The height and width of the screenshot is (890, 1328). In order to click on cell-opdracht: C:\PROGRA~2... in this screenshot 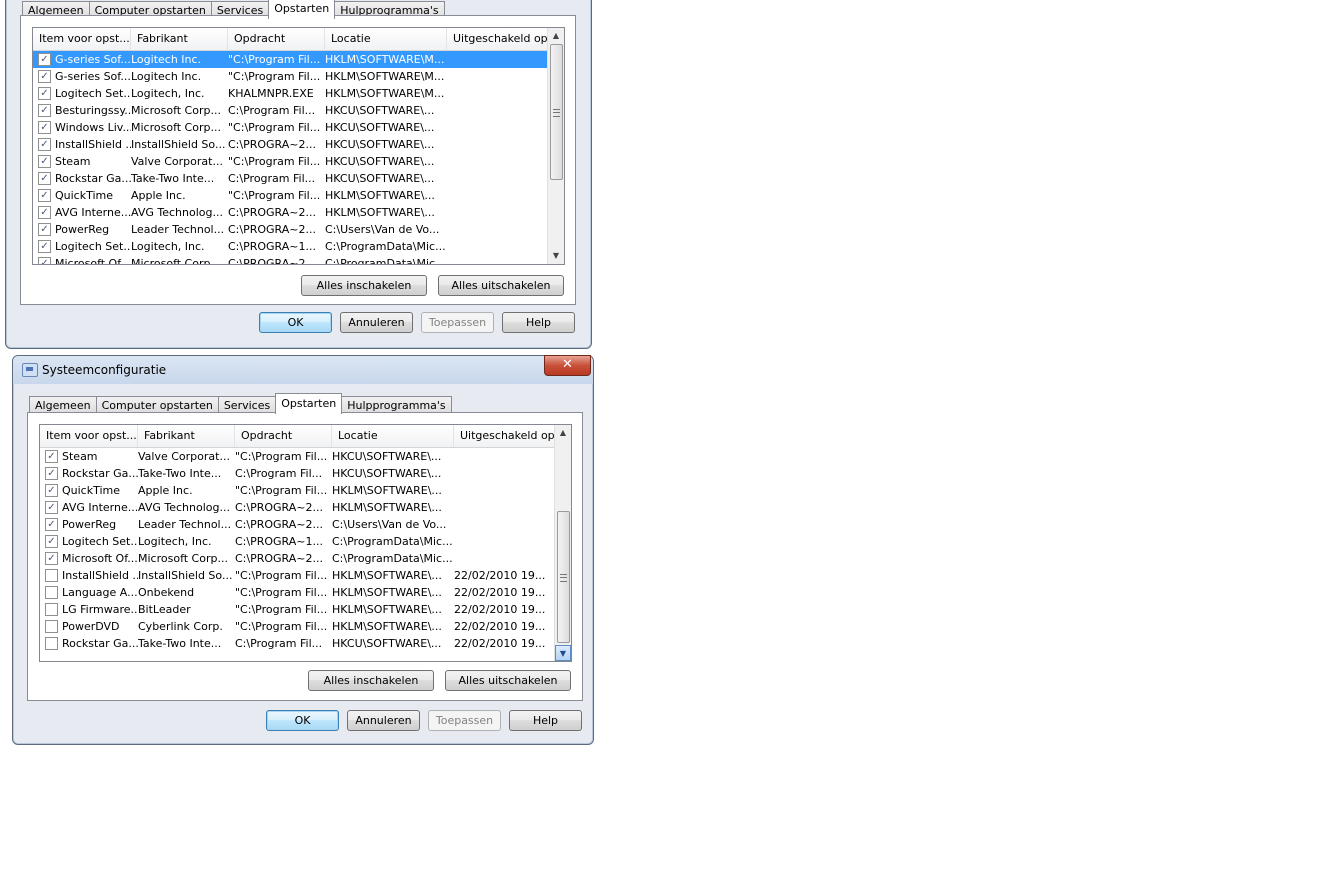, I will do `click(272, 229)`.